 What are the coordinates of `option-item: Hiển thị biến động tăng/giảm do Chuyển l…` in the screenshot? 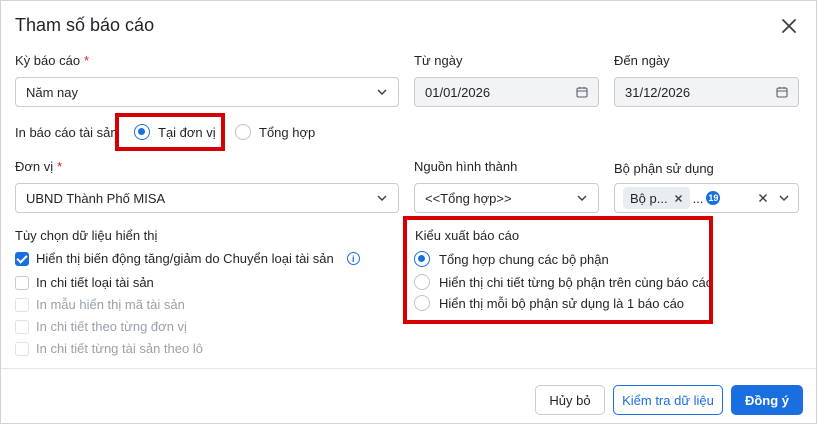 It's located at (187, 258).